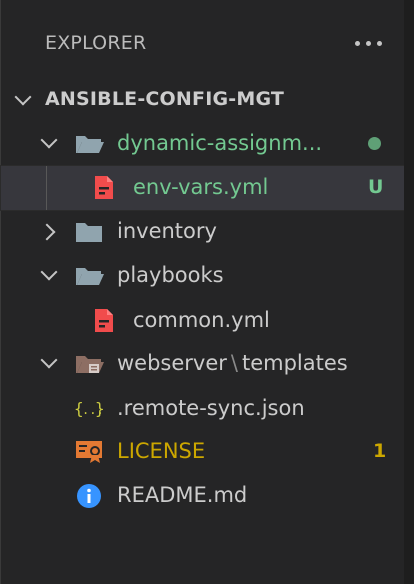 The image size is (414, 584). Describe the element at coordinates (46, 188) in the screenshot. I see `indent-guide` at that location.